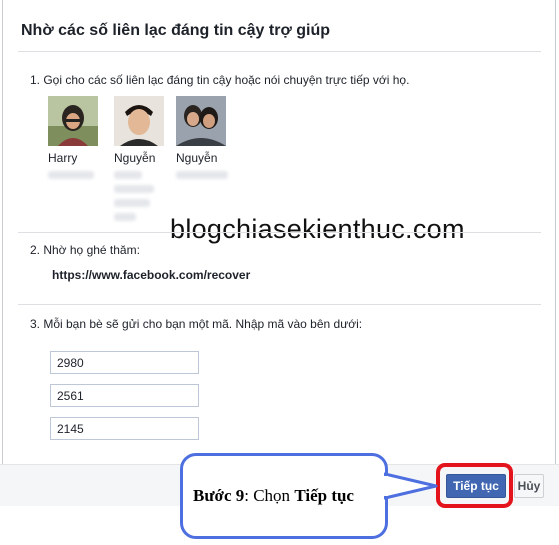  I want to click on cancel-button: Hủy, so click(529, 486).